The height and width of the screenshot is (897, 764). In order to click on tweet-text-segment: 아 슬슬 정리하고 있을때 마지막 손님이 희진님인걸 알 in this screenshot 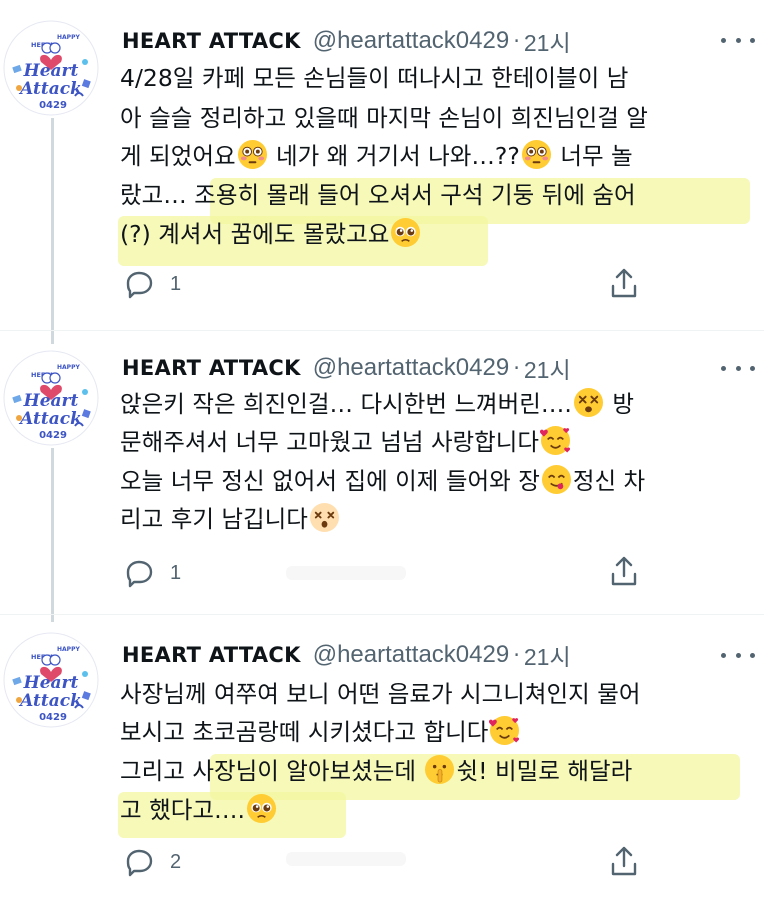, I will do `click(384, 118)`.